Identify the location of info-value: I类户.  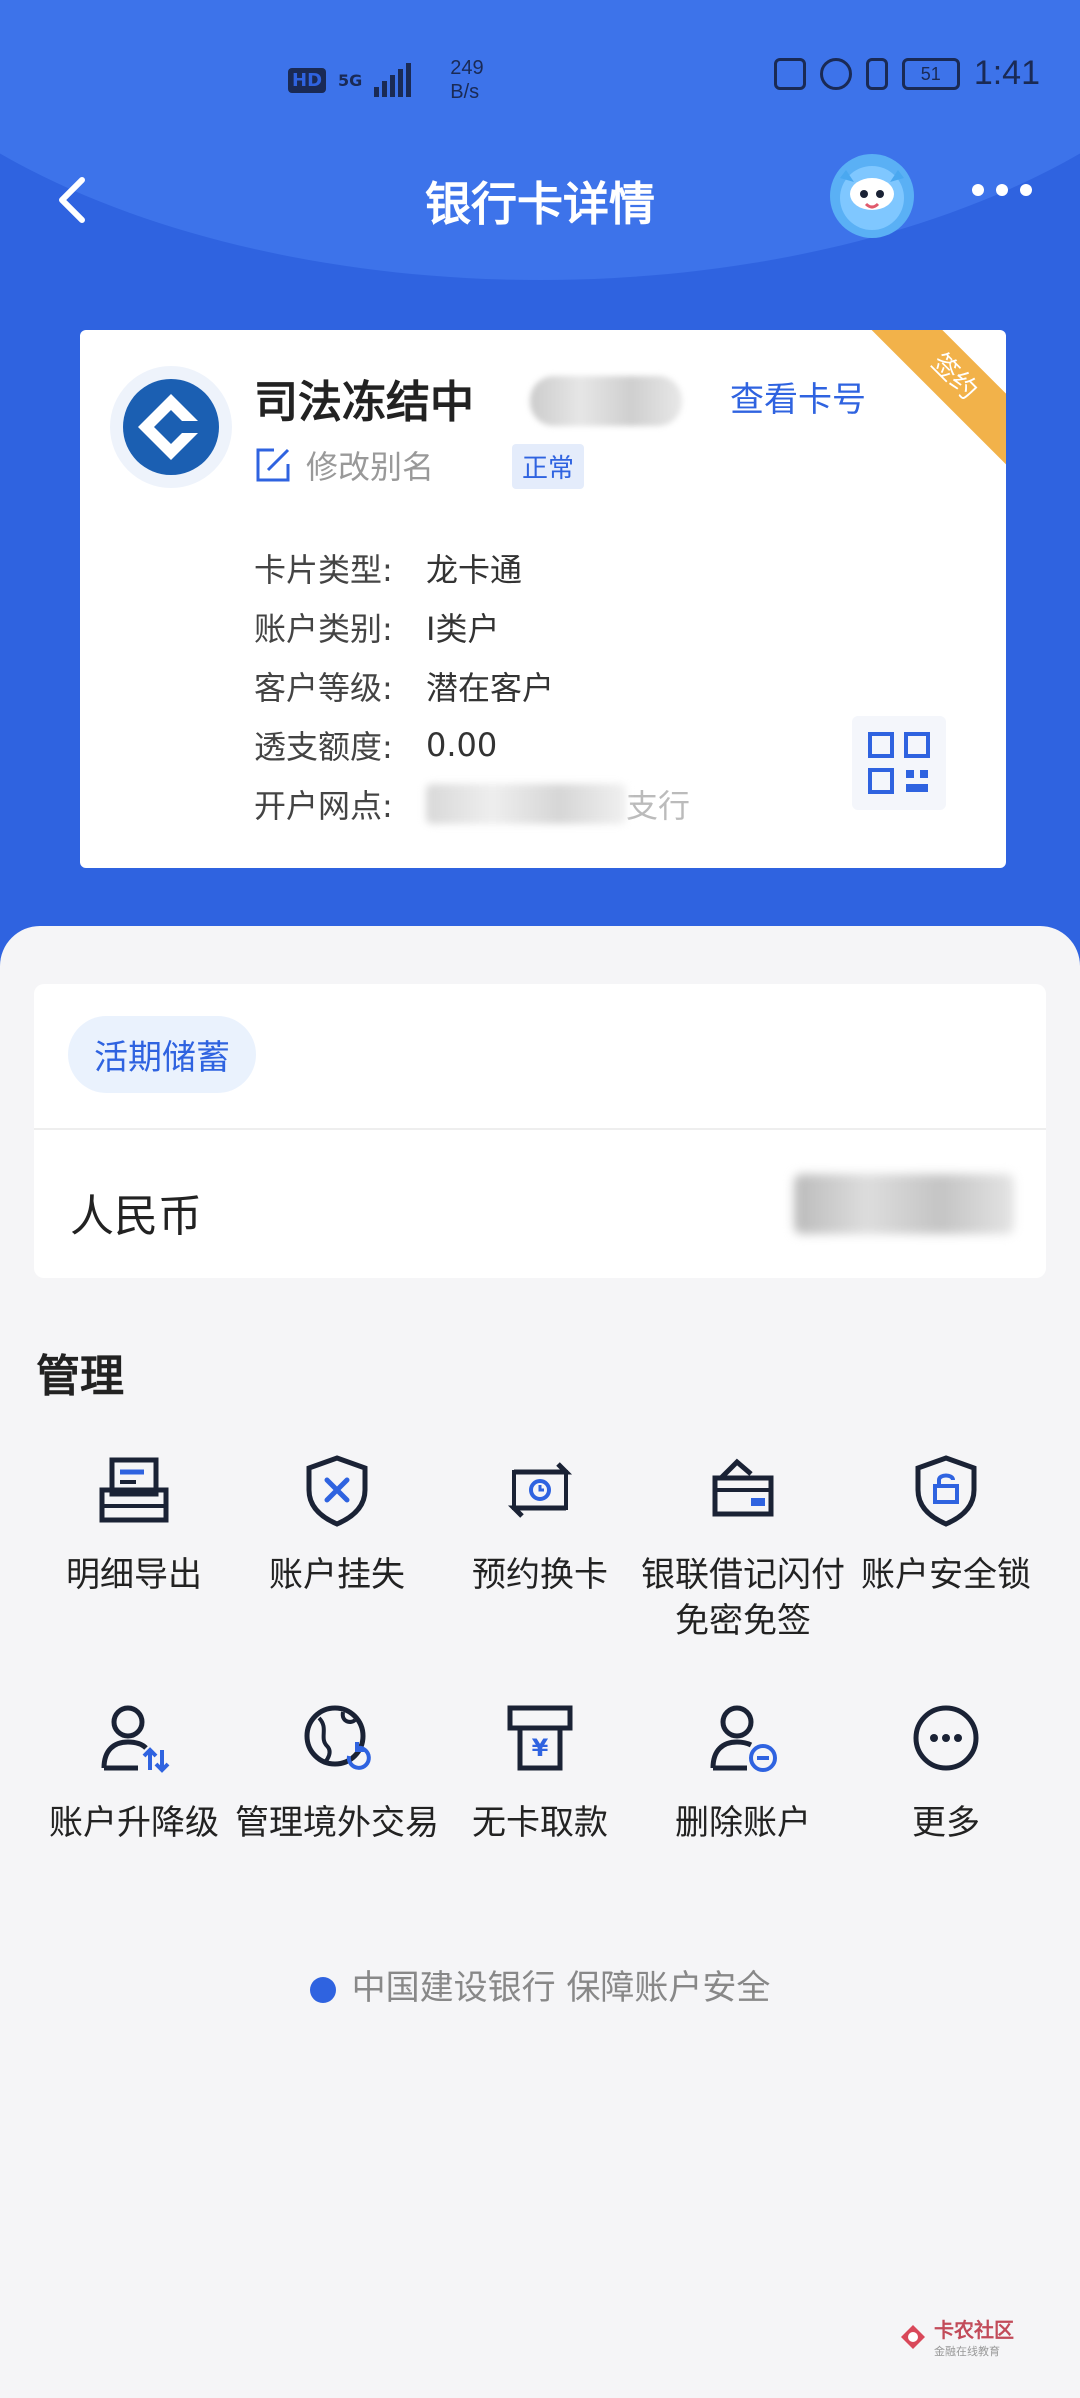
(463, 628).